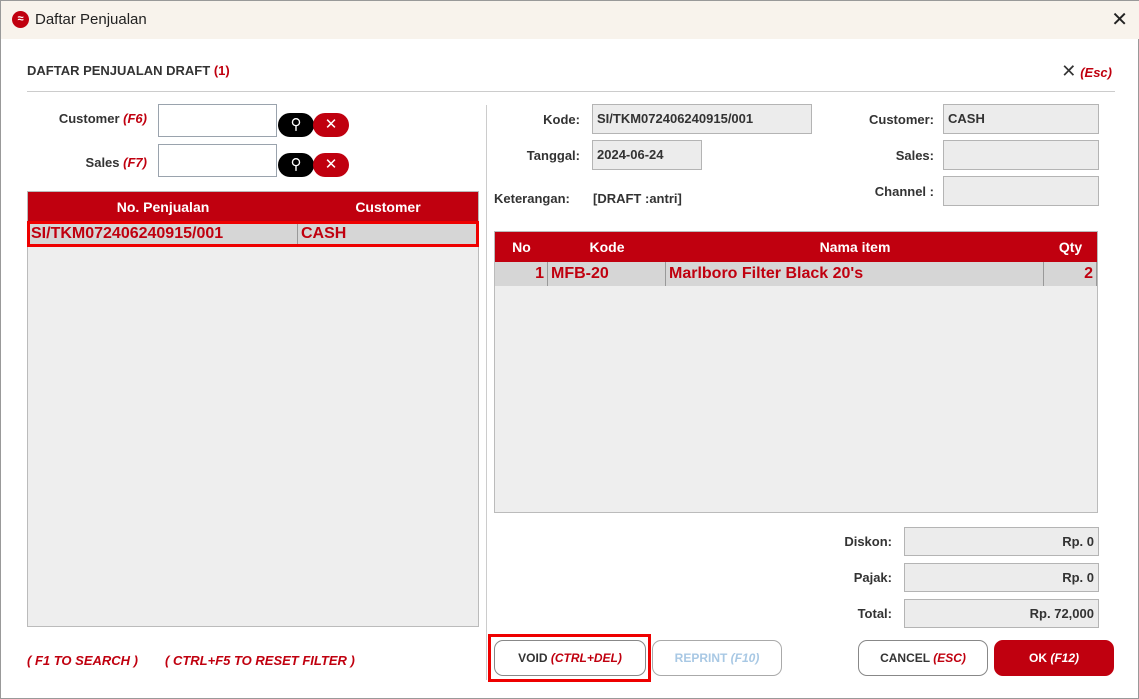 The height and width of the screenshot is (699, 1139). Describe the element at coordinates (20, 19) in the screenshot. I see `app-logo-icon: ≈` at that location.